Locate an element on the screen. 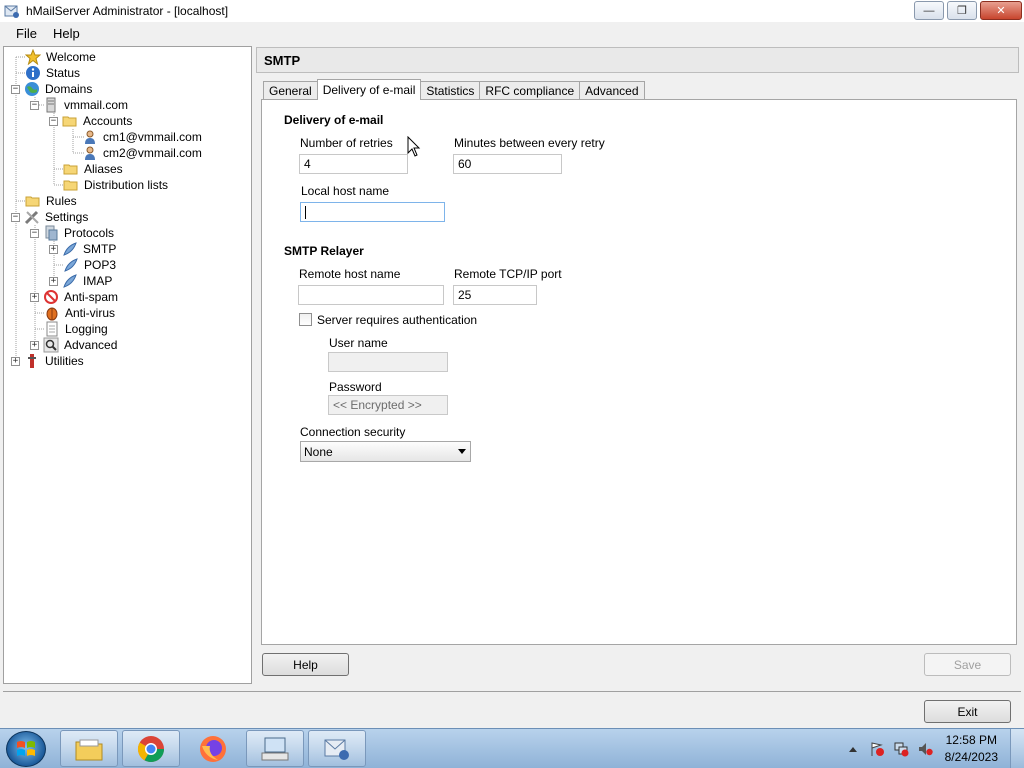  close-button: ✕ is located at coordinates (1001, 10).